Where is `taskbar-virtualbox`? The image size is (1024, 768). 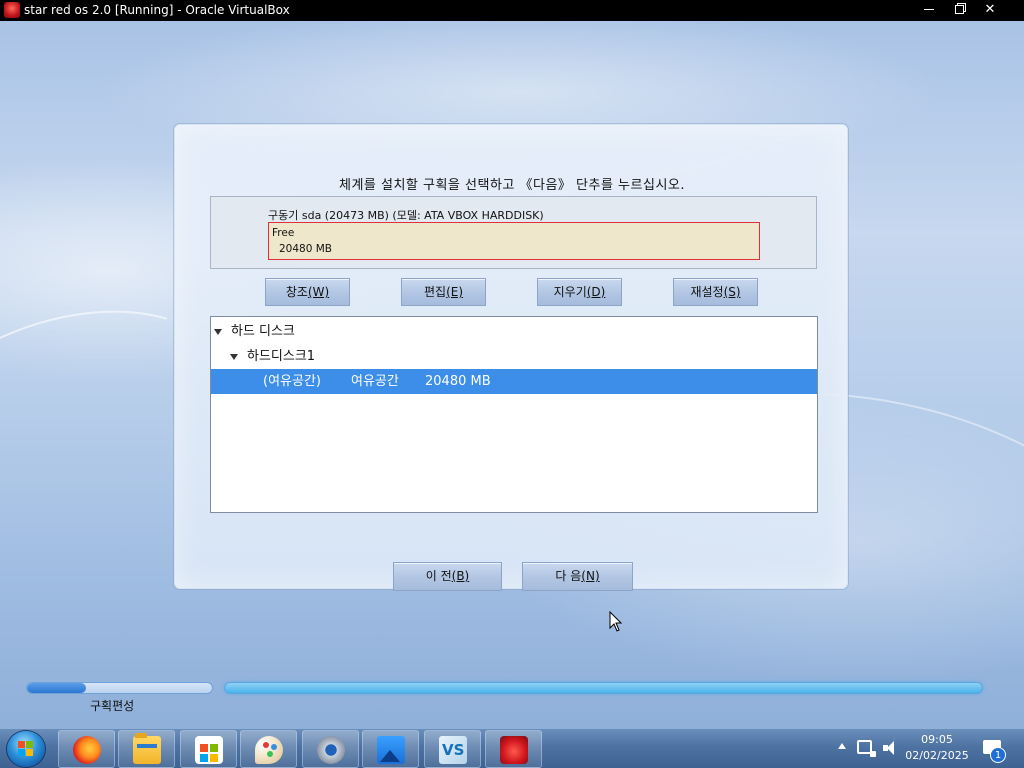 taskbar-virtualbox is located at coordinates (513, 749).